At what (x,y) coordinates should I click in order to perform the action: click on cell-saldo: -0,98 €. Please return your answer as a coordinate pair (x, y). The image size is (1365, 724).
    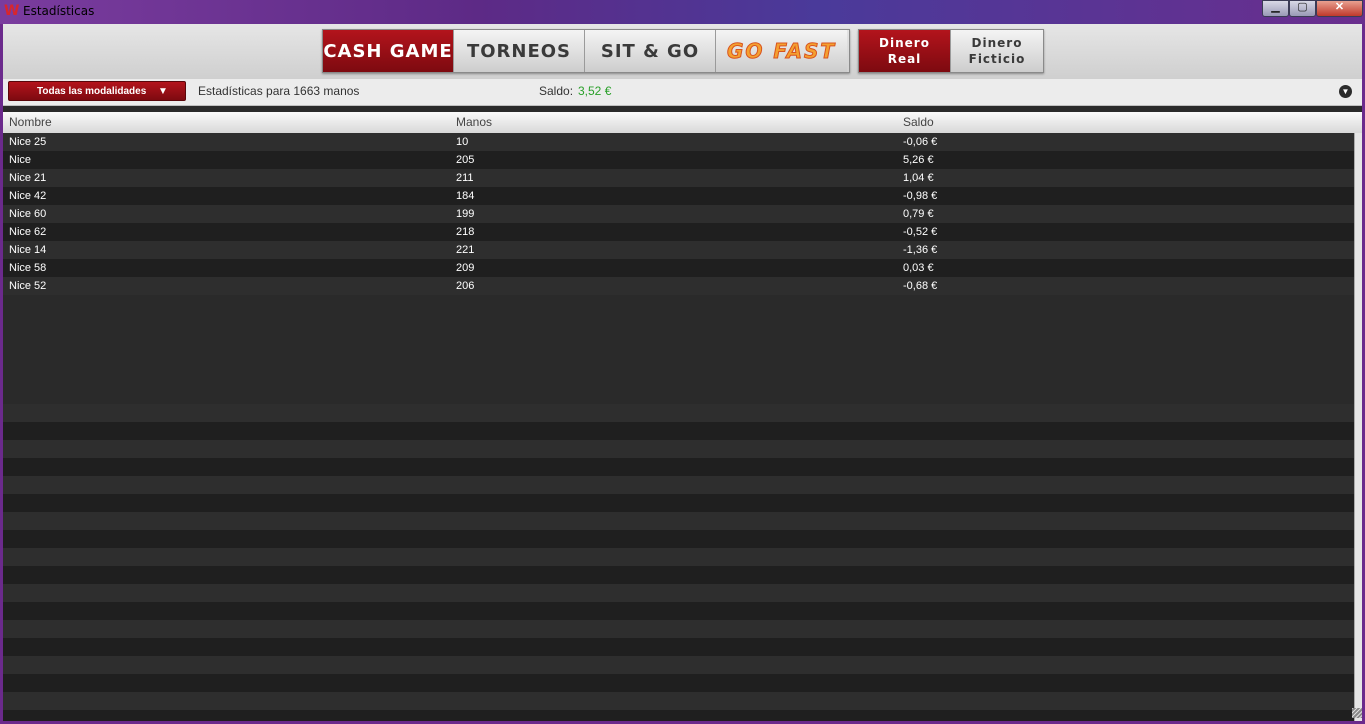
    Looking at the image, I should click on (920, 196).